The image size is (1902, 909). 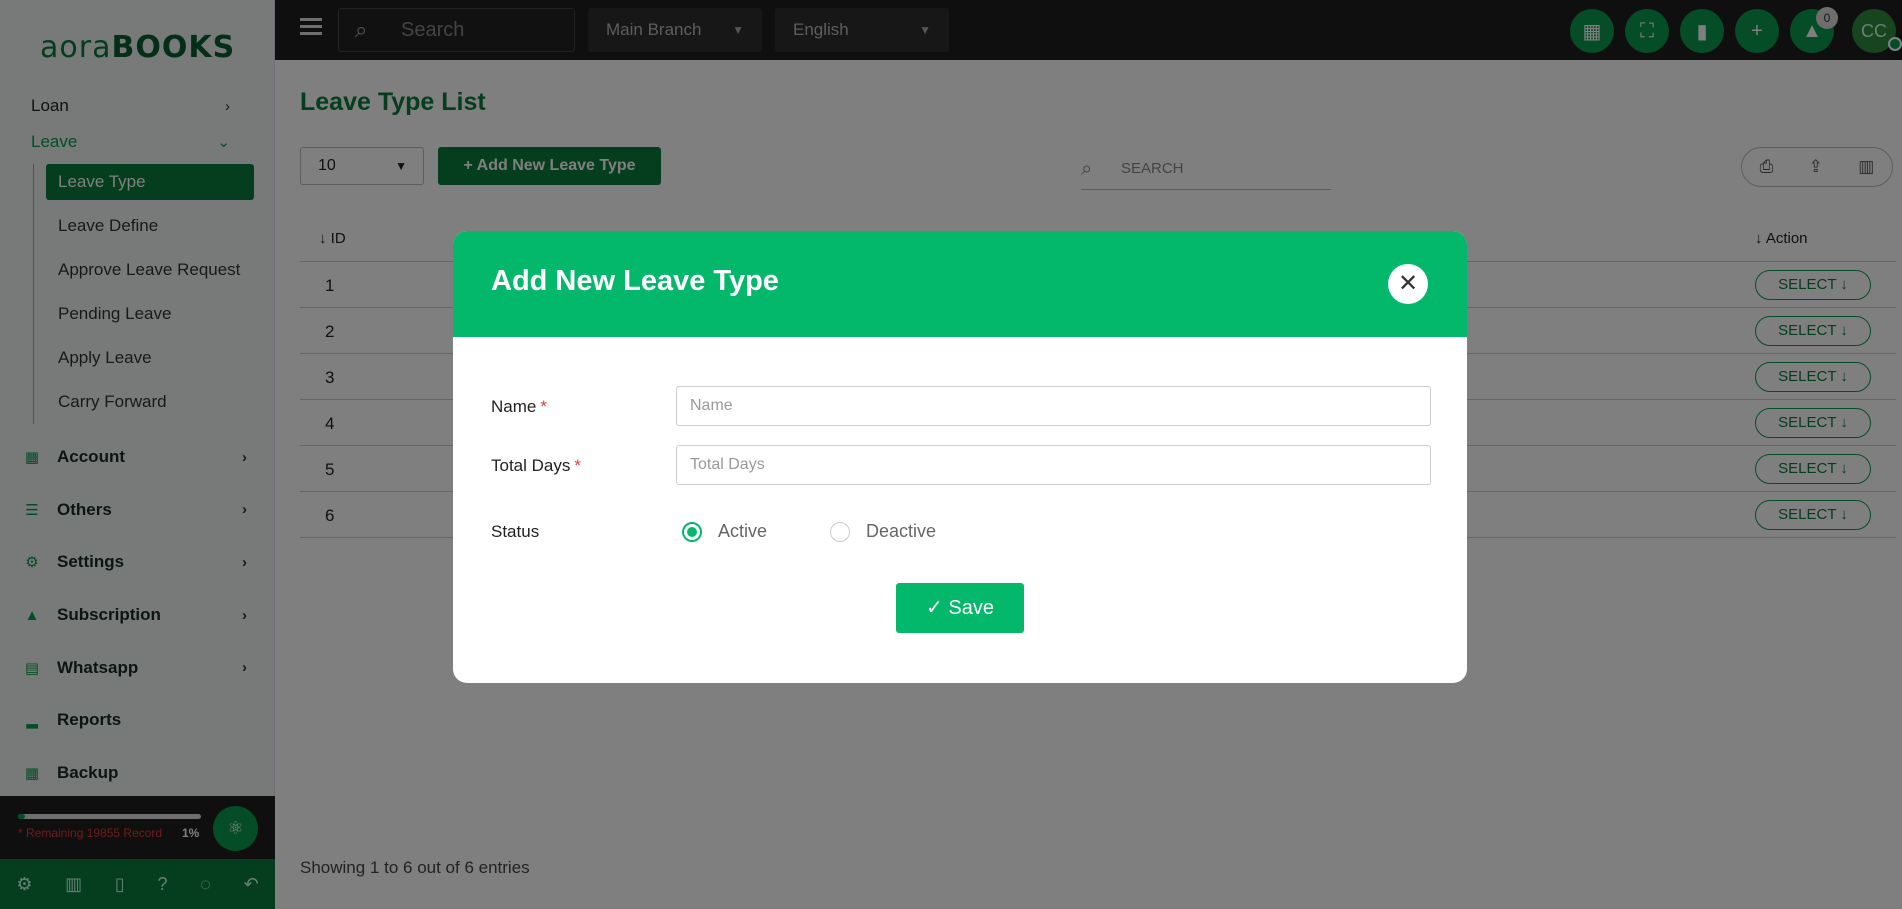 I want to click on status-deactive-radio: Deactive, so click(x=883, y=531).